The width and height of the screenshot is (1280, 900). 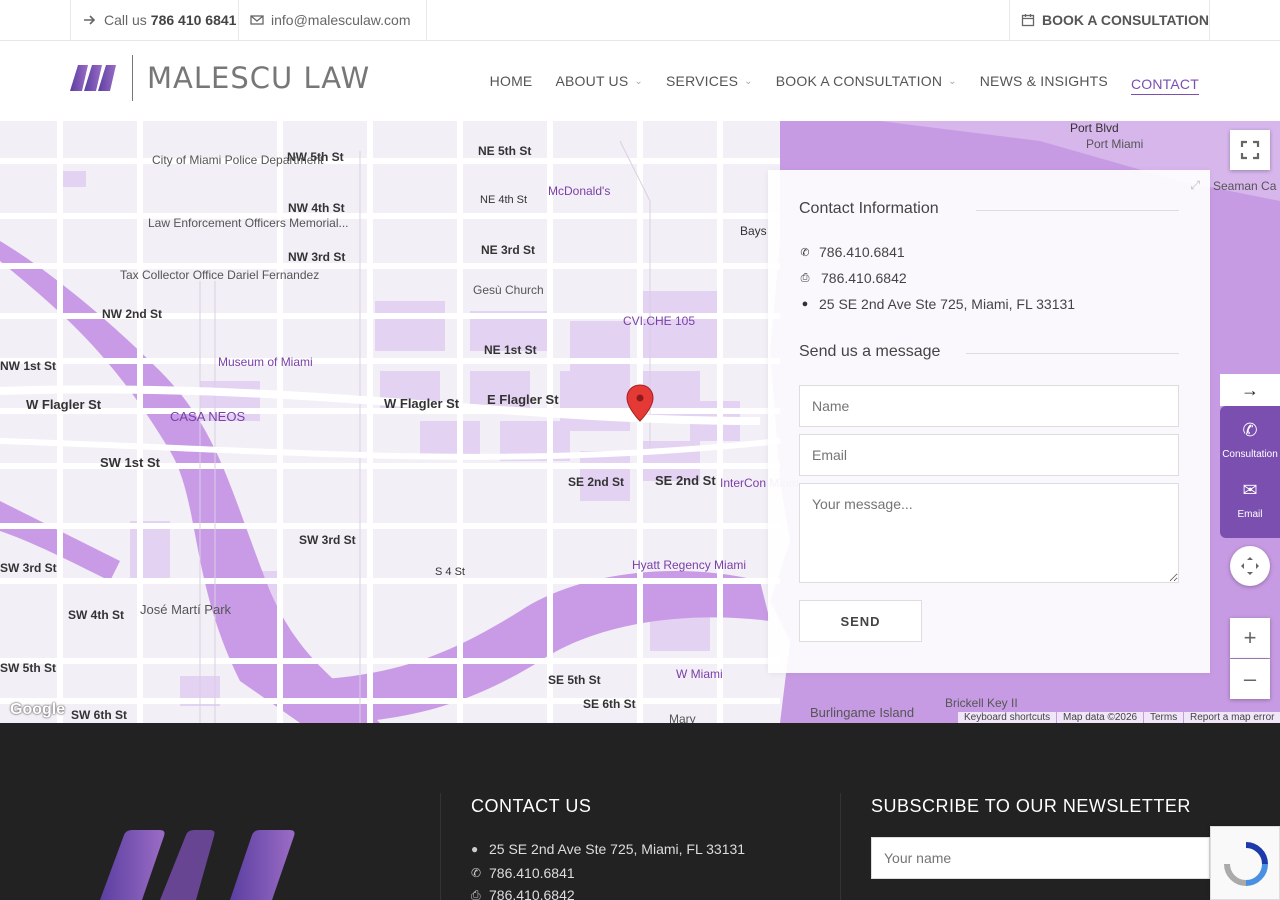 What do you see at coordinates (869, 208) in the screenshot?
I see `contact-info-title: Contact Information` at bounding box center [869, 208].